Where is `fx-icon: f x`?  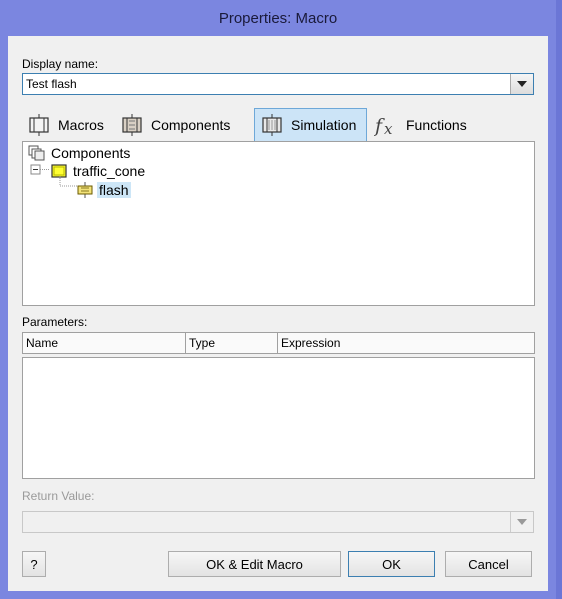
fx-icon: f x is located at coordinates (383, 125).